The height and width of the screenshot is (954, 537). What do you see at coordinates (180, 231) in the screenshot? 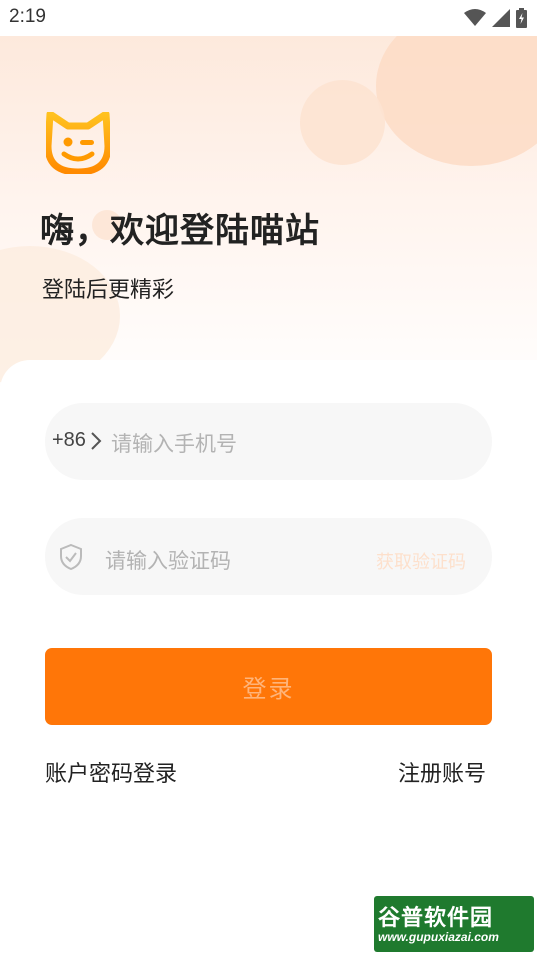
I see `page-title: 嗨，欢迎登陆喵站` at bounding box center [180, 231].